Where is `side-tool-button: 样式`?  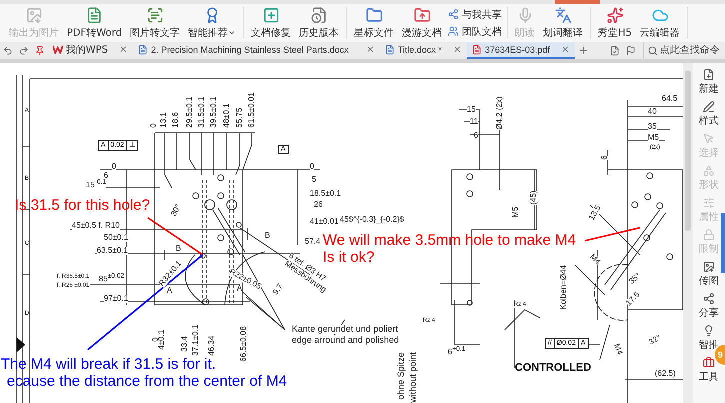 side-tool-button: 样式 is located at coordinates (709, 114).